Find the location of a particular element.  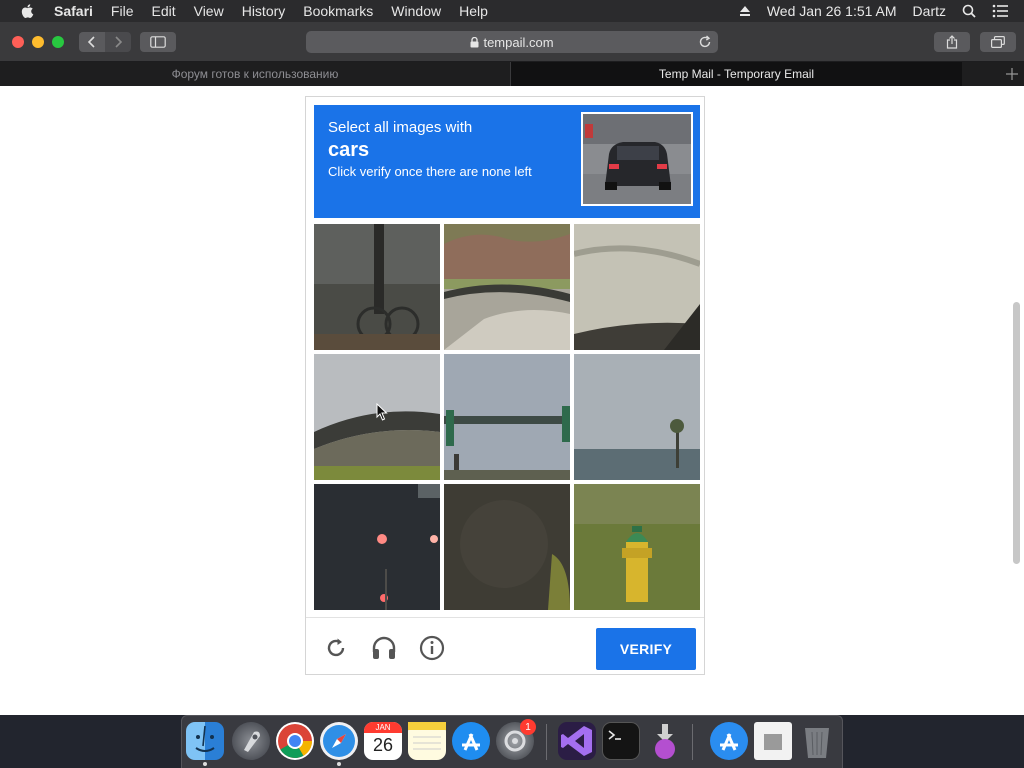

menu-help: Help is located at coordinates (473, 11).